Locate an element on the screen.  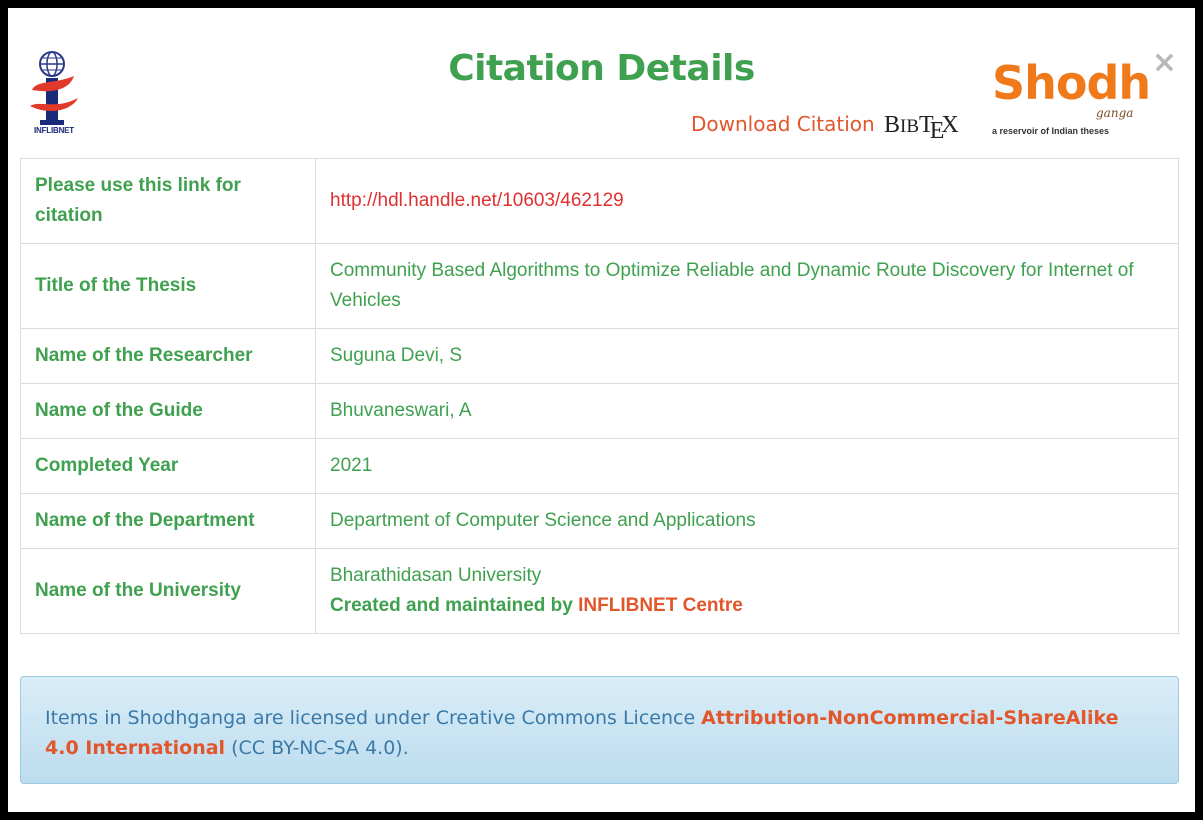
download-citation-link: Download Citation is located at coordinates (783, 124).